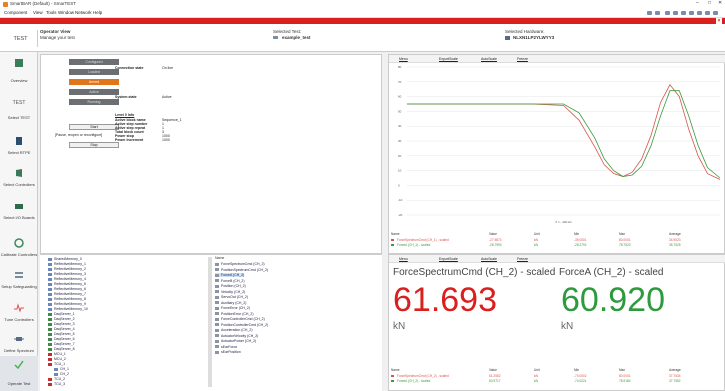  What do you see at coordinates (57, 354) in the screenshot?
I see `tree-item: MCU_1` at bounding box center [57, 354].